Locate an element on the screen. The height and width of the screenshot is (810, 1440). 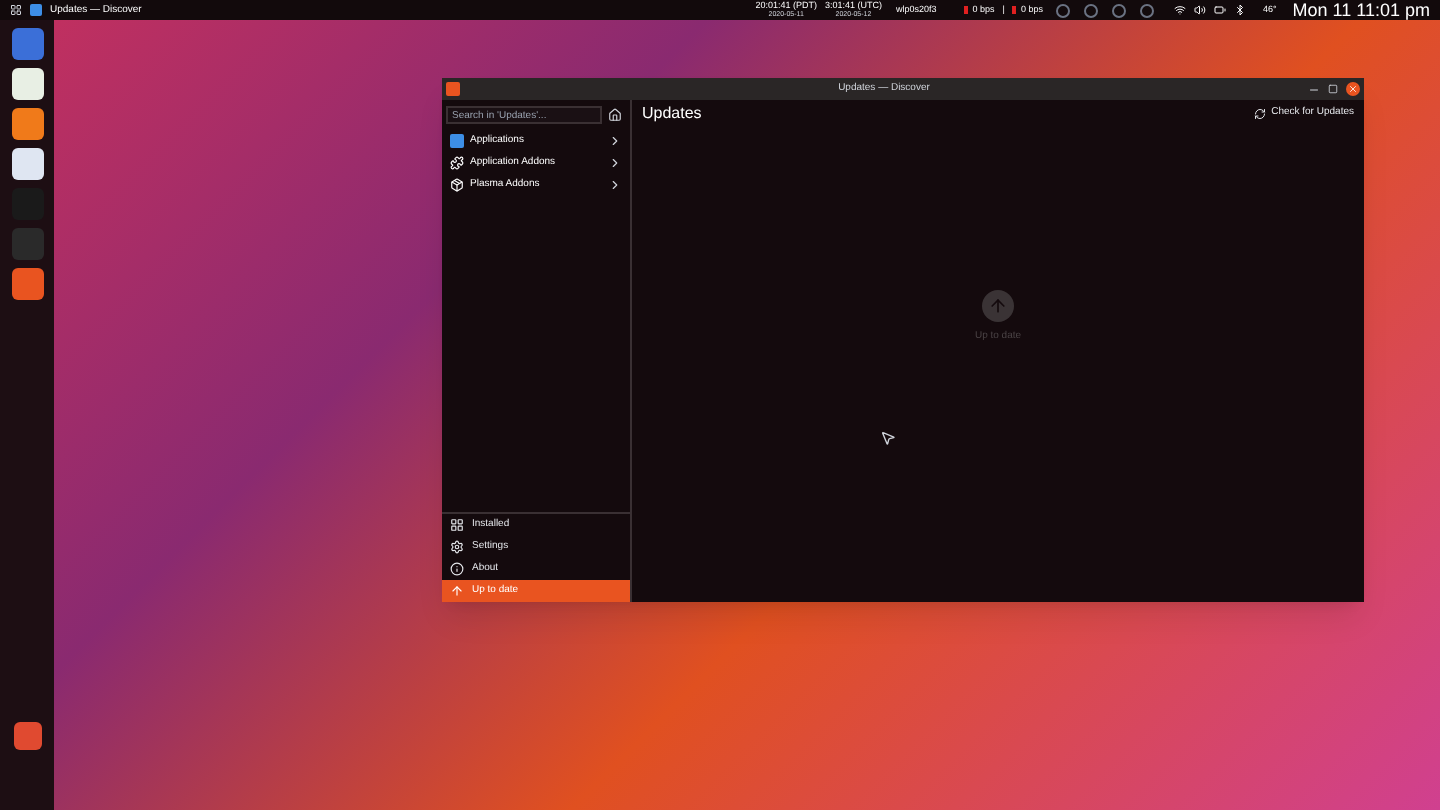
battery-icon is located at coordinates (1220, 10).